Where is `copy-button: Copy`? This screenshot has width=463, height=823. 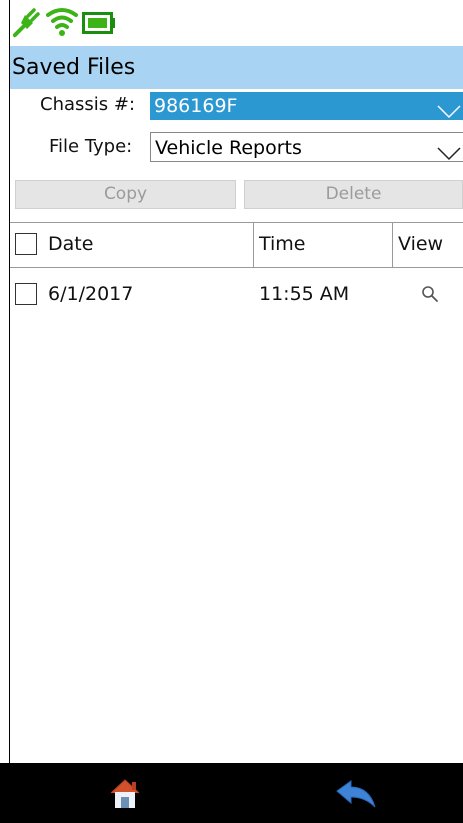 copy-button: Copy is located at coordinates (125, 194).